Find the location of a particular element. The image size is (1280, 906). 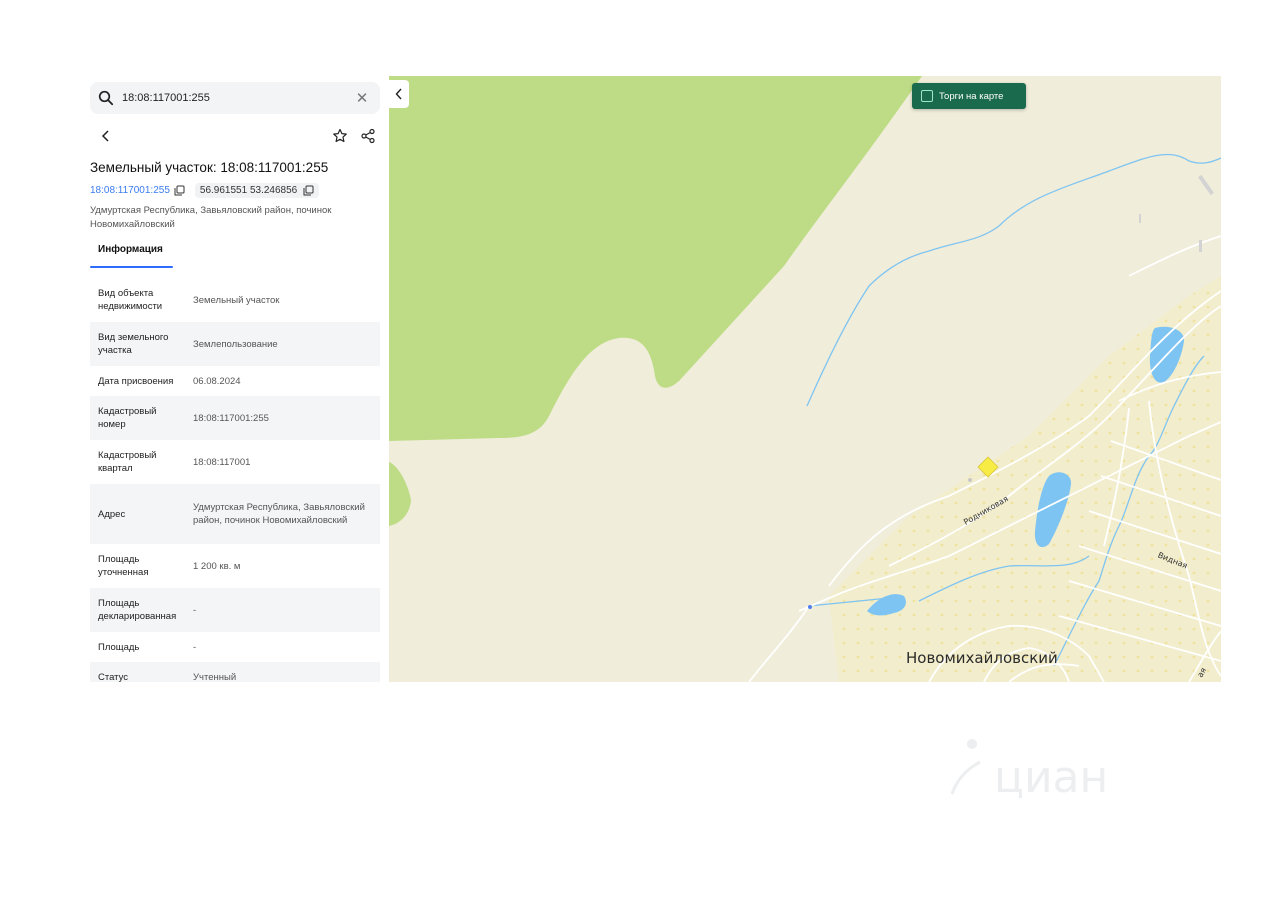

table-row: Площадь декларированная - is located at coordinates (235, 610).